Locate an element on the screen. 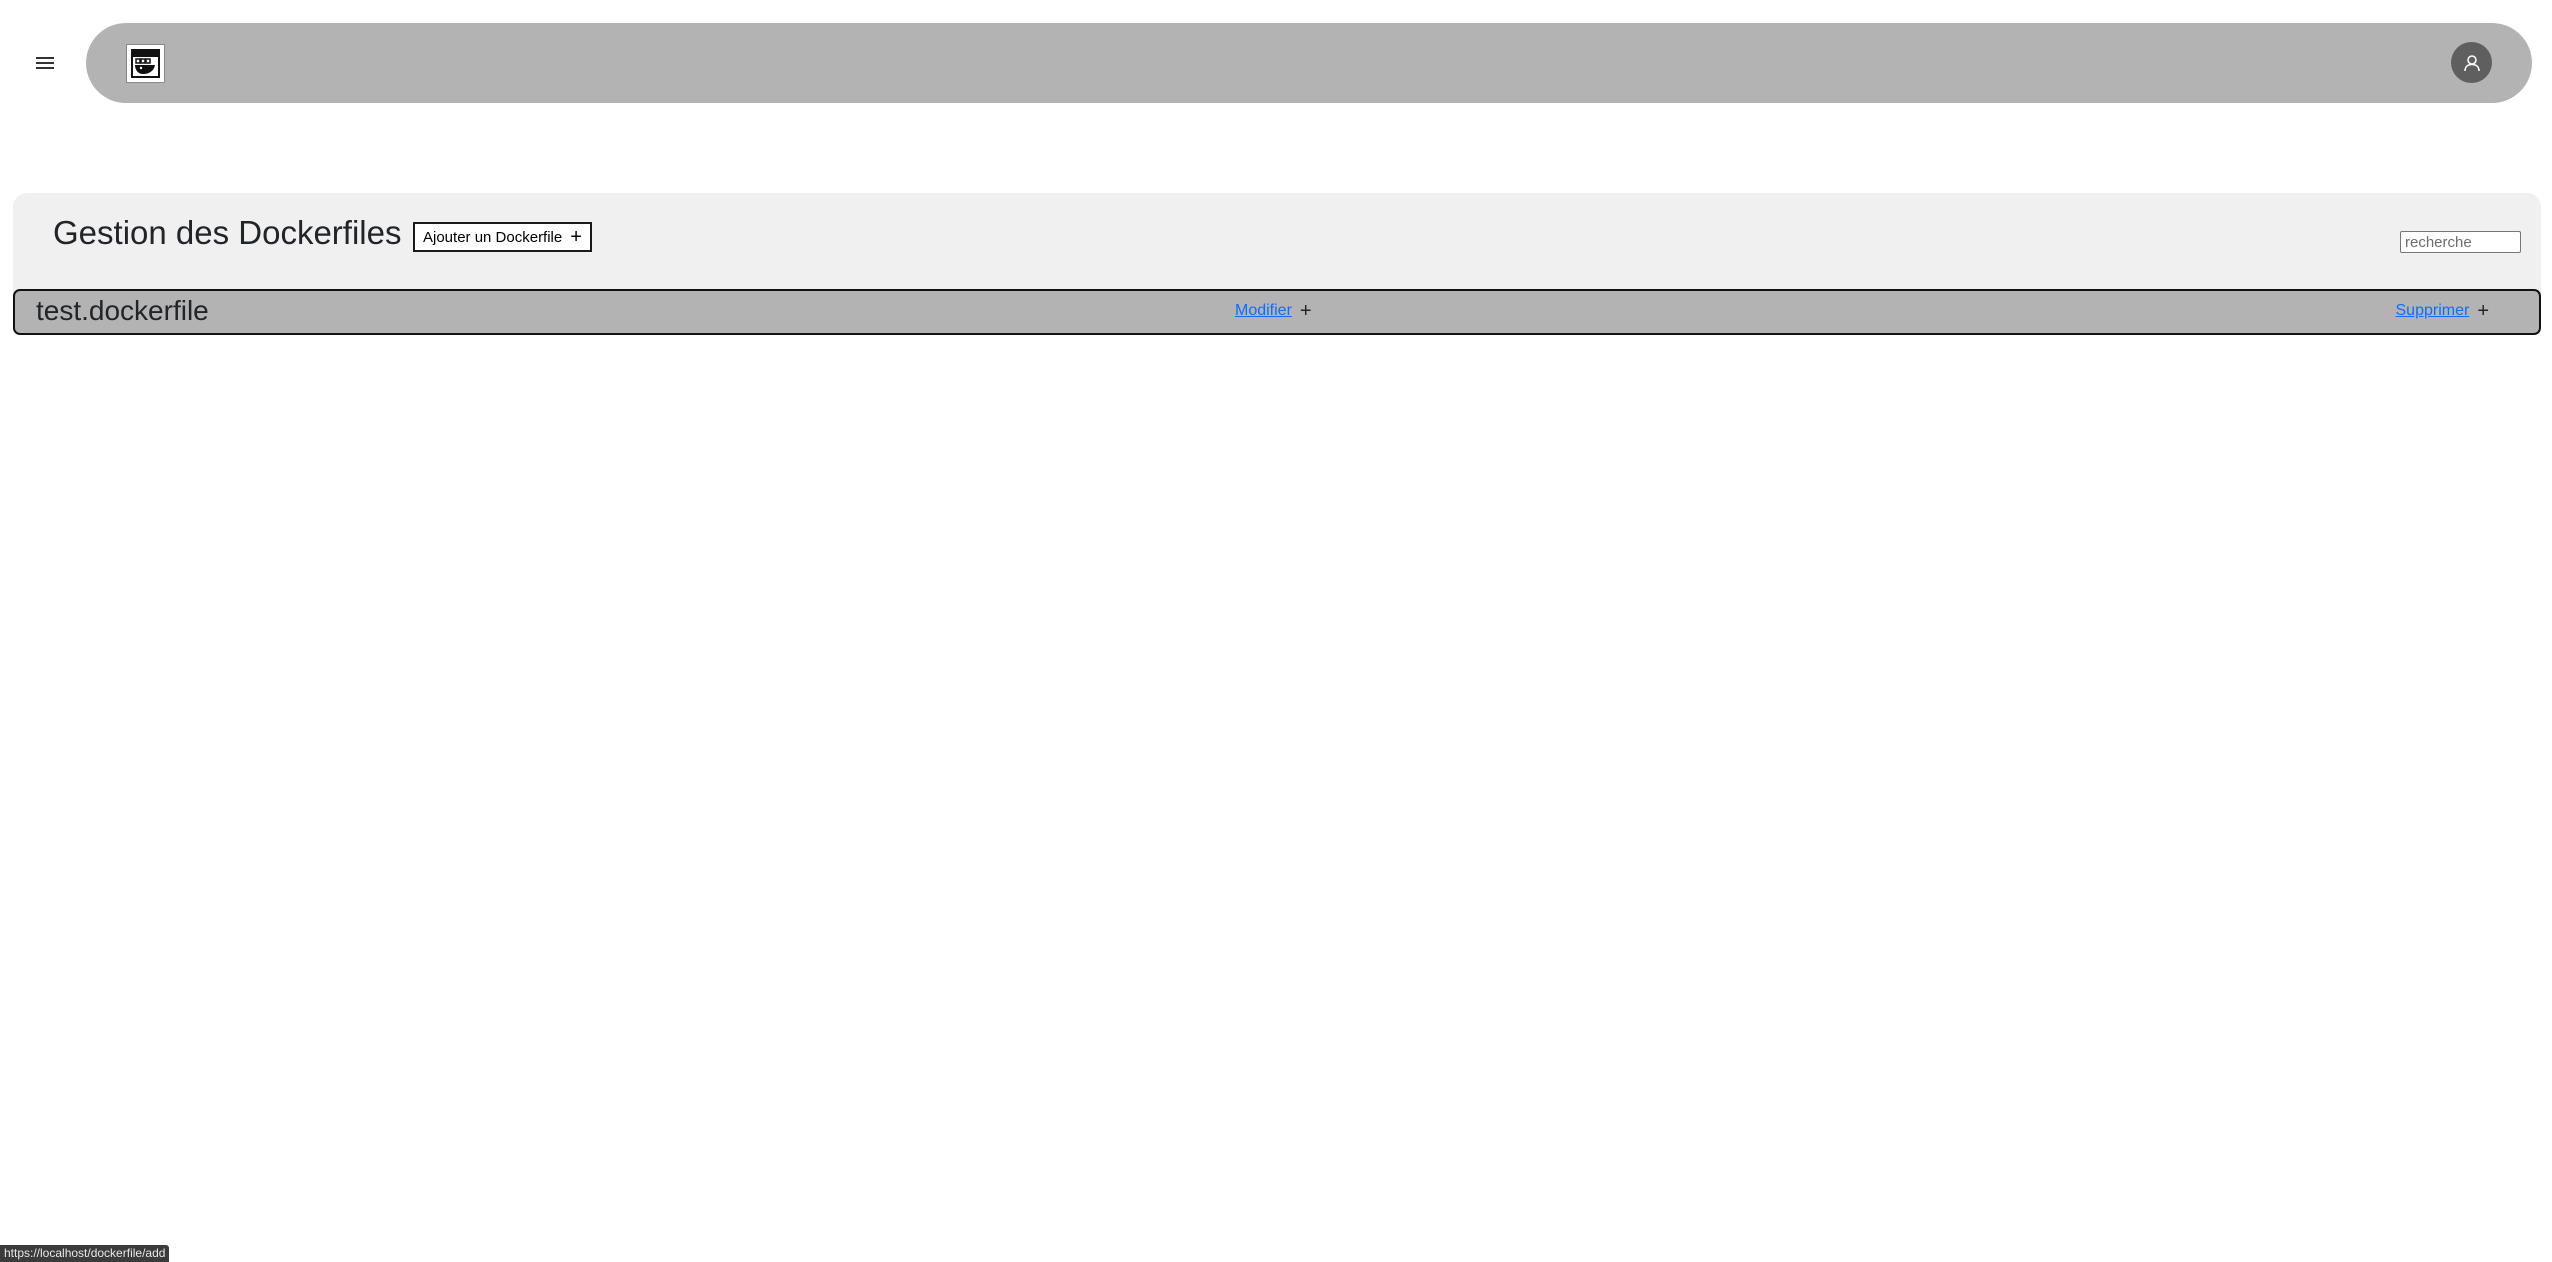 Image resolution: width=2552 pixels, height=1262 pixels. hamburger-menu-icon is located at coordinates (45, 63).